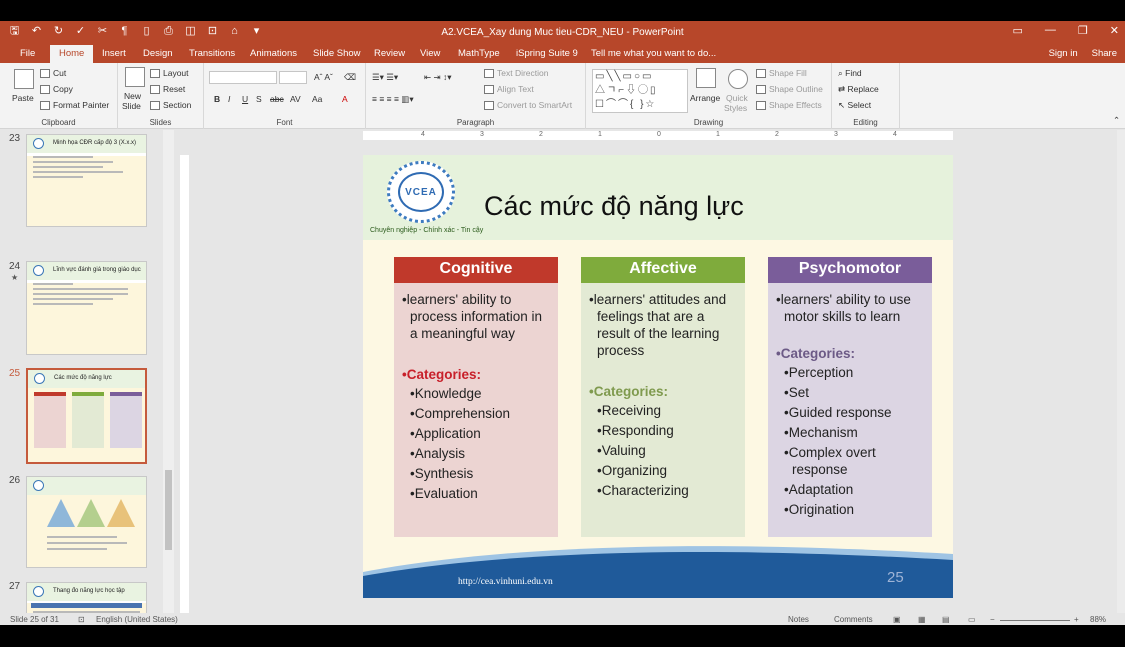 The image size is (1125, 647). What do you see at coordinates (81, 619) in the screenshot?
I see `spellcheck-icon: ⊡` at bounding box center [81, 619].